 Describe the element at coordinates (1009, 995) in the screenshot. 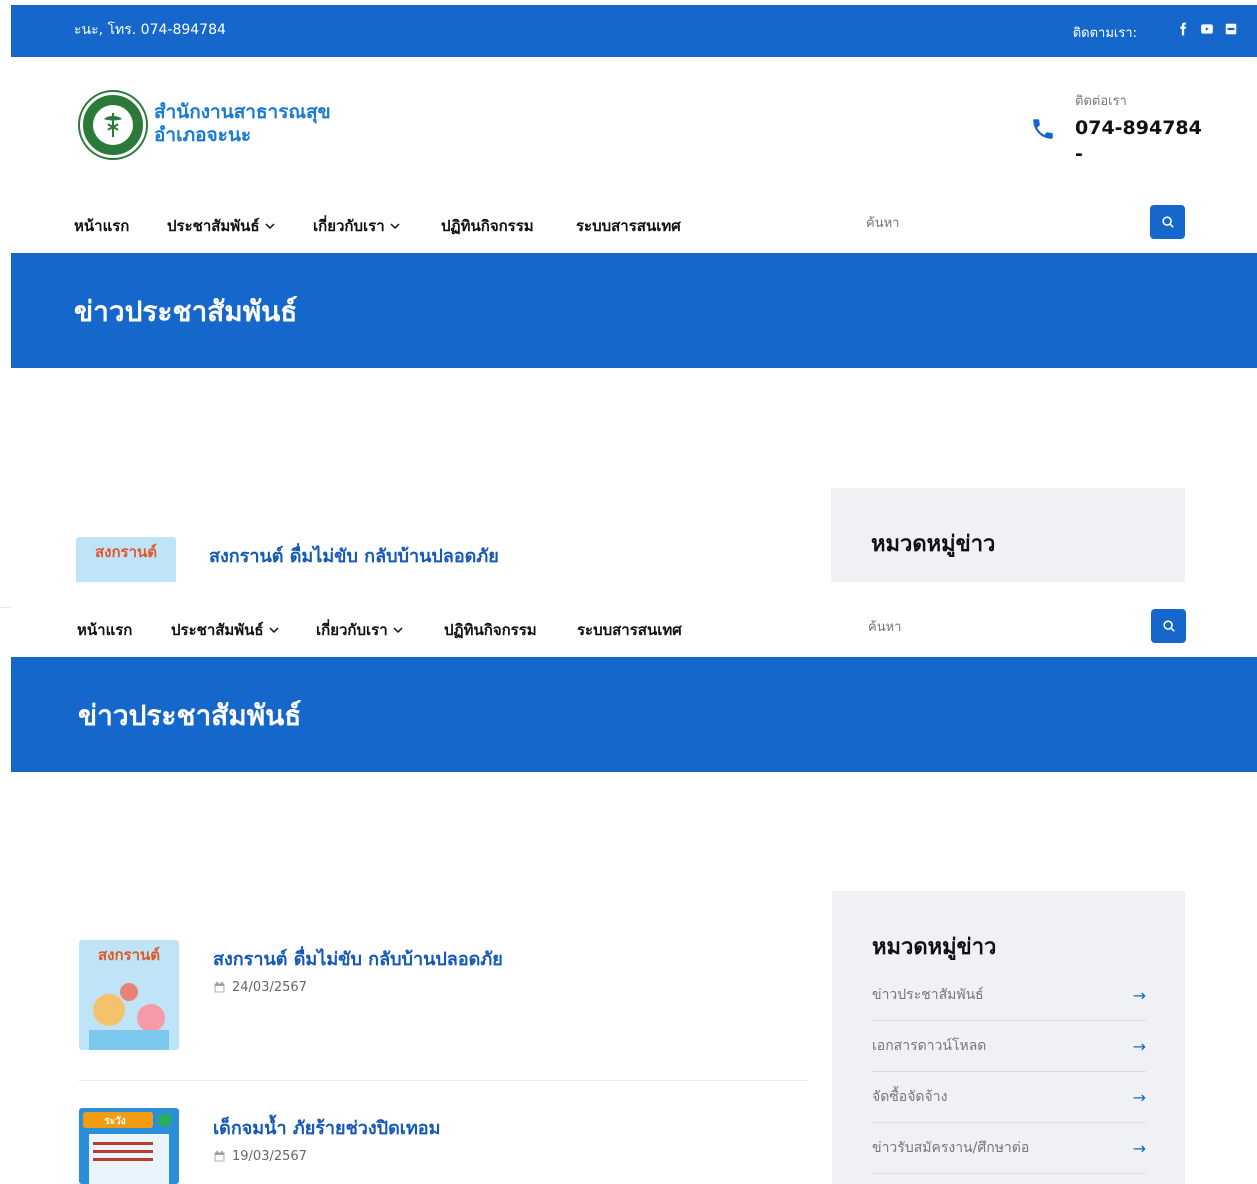

I see `category-link: ข่าวประชาสัมพันธ์ →` at that location.